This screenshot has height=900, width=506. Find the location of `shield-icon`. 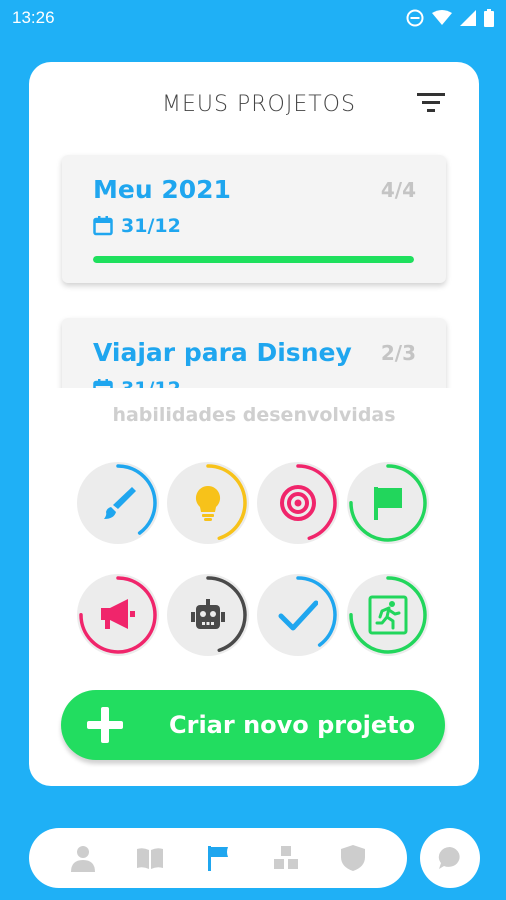

shield-icon is located at coordinates (353, 858).